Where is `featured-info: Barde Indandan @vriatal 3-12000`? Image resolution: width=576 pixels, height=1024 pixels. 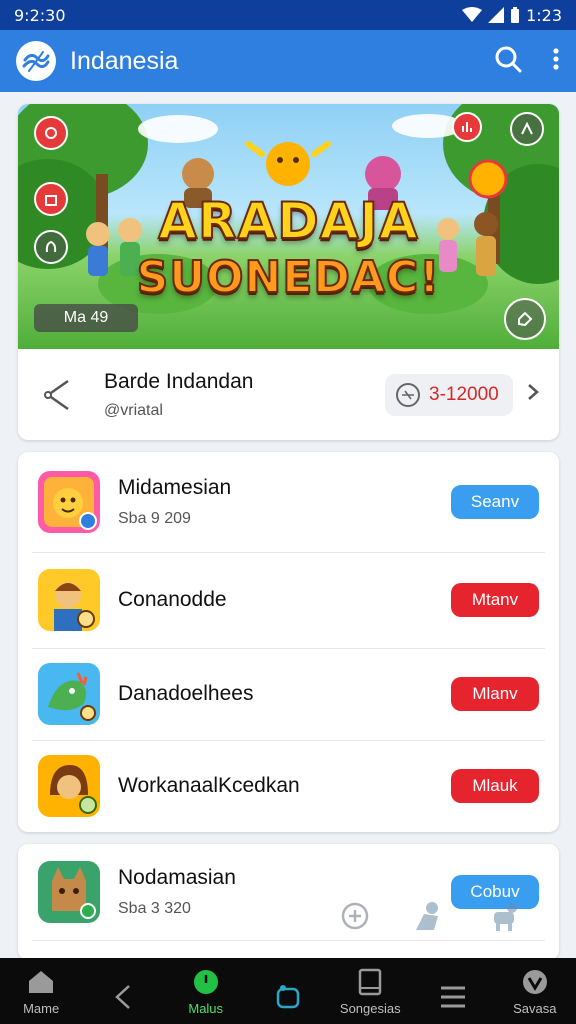
featured-info: Barde Indandan @vriatal 3-12000 is located at coordinates (288, 394).